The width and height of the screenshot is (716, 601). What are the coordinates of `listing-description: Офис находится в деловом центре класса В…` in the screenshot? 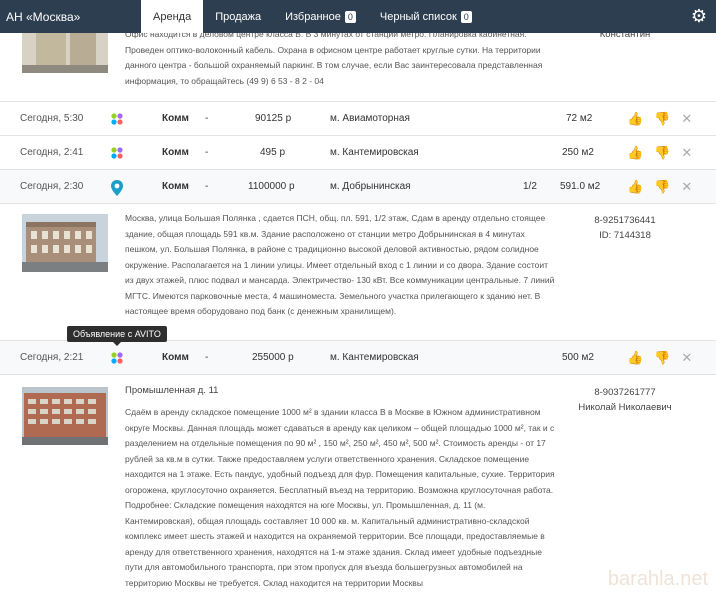 It's located at (334, 57).